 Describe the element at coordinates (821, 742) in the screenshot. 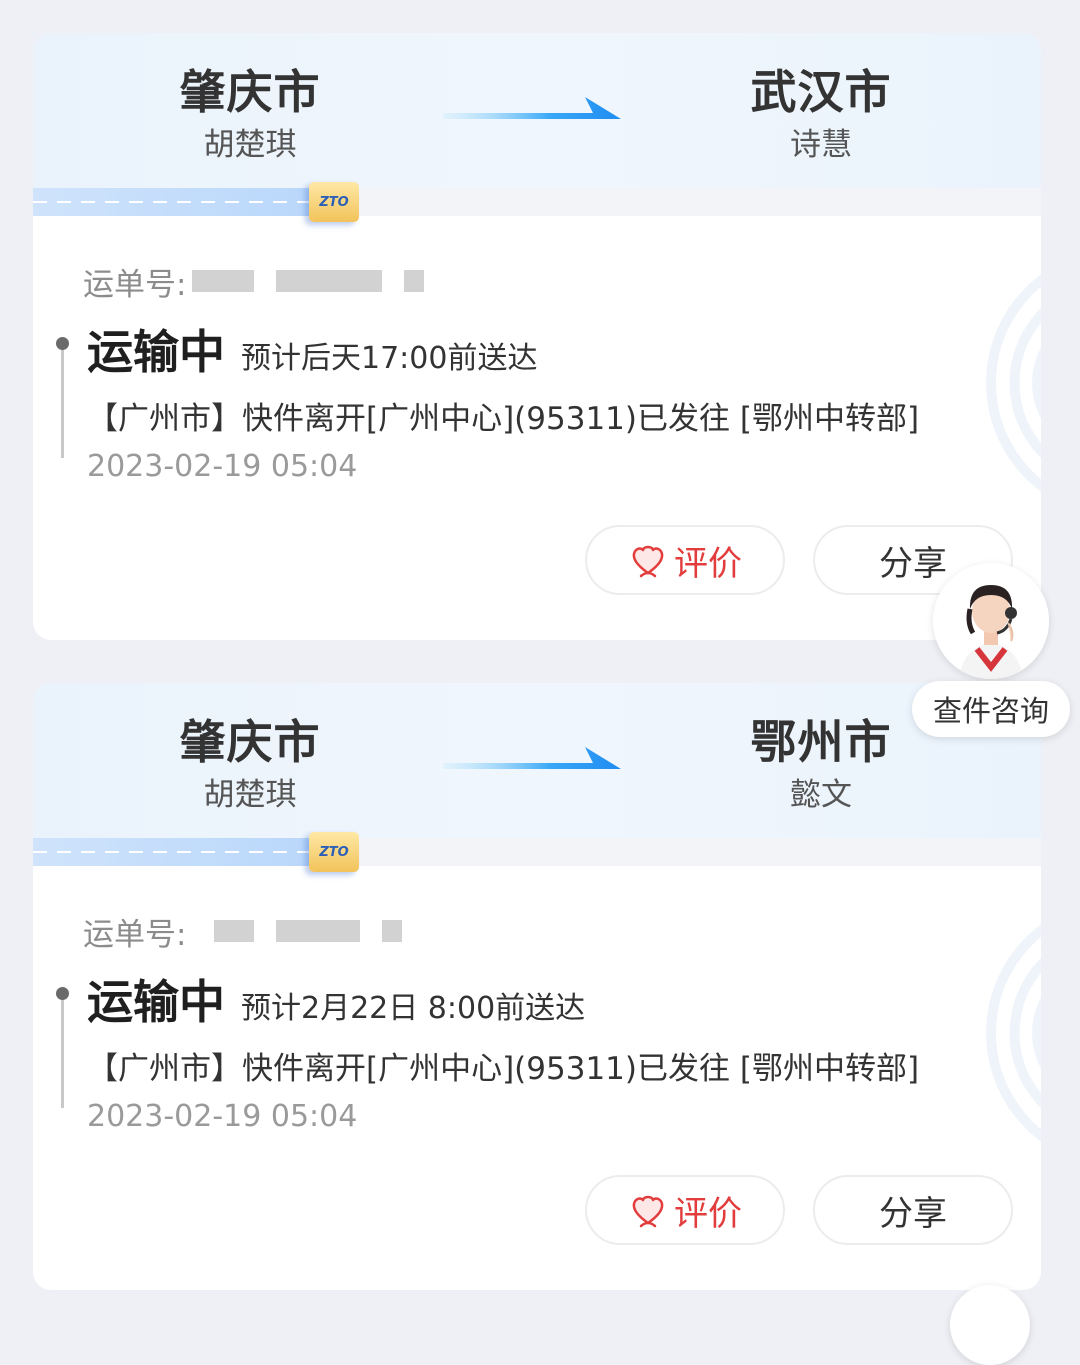

I see `destination-city: 鄂州市` at that location.